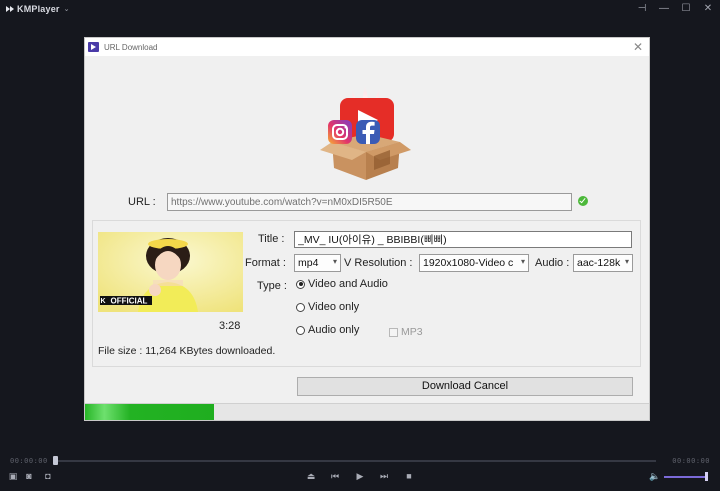 The height and width of the screenshot is (491, 720). What do you see at coordinates (272, 286) in the screenshot?
I see `type-label: Type :` at bounding box center [272, 286].